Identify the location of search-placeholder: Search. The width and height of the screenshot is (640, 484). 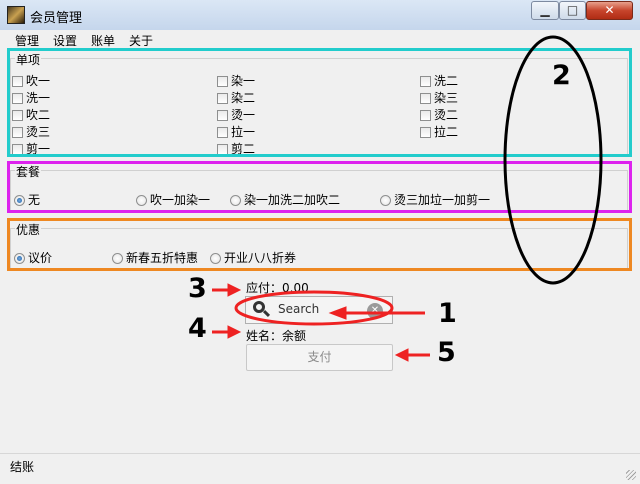
(299, 309).